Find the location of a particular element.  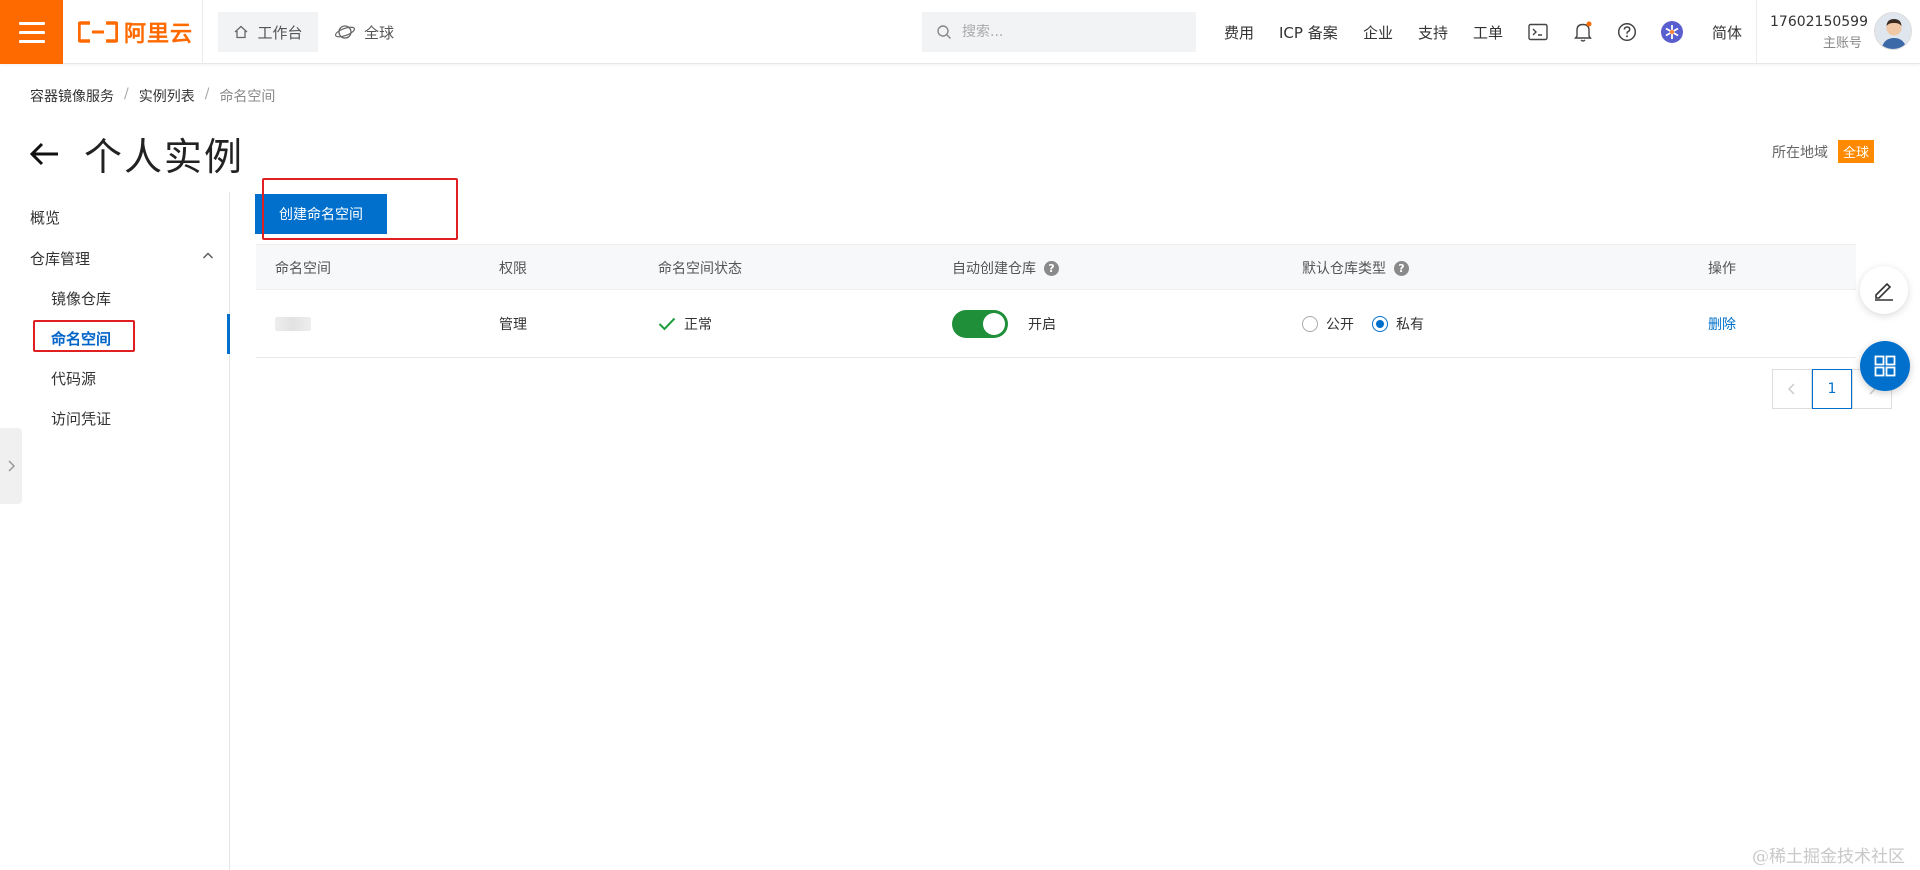

account-info: 17602150599 主账号 is located at coordinates (1819, 32).